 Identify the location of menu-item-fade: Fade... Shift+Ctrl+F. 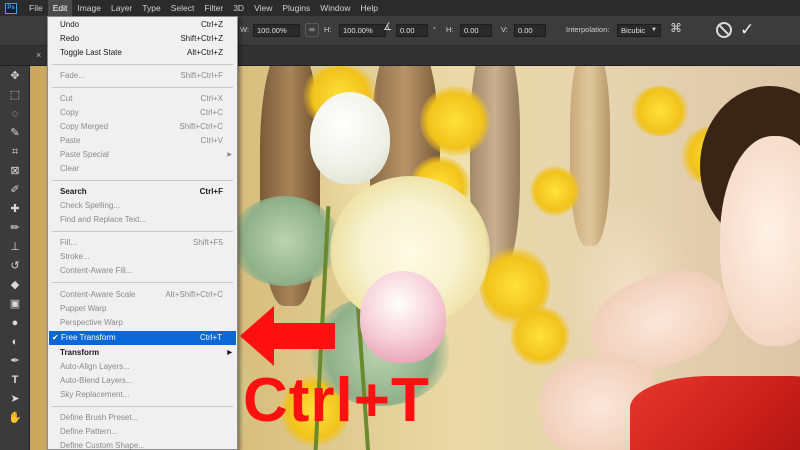
(142, 76).